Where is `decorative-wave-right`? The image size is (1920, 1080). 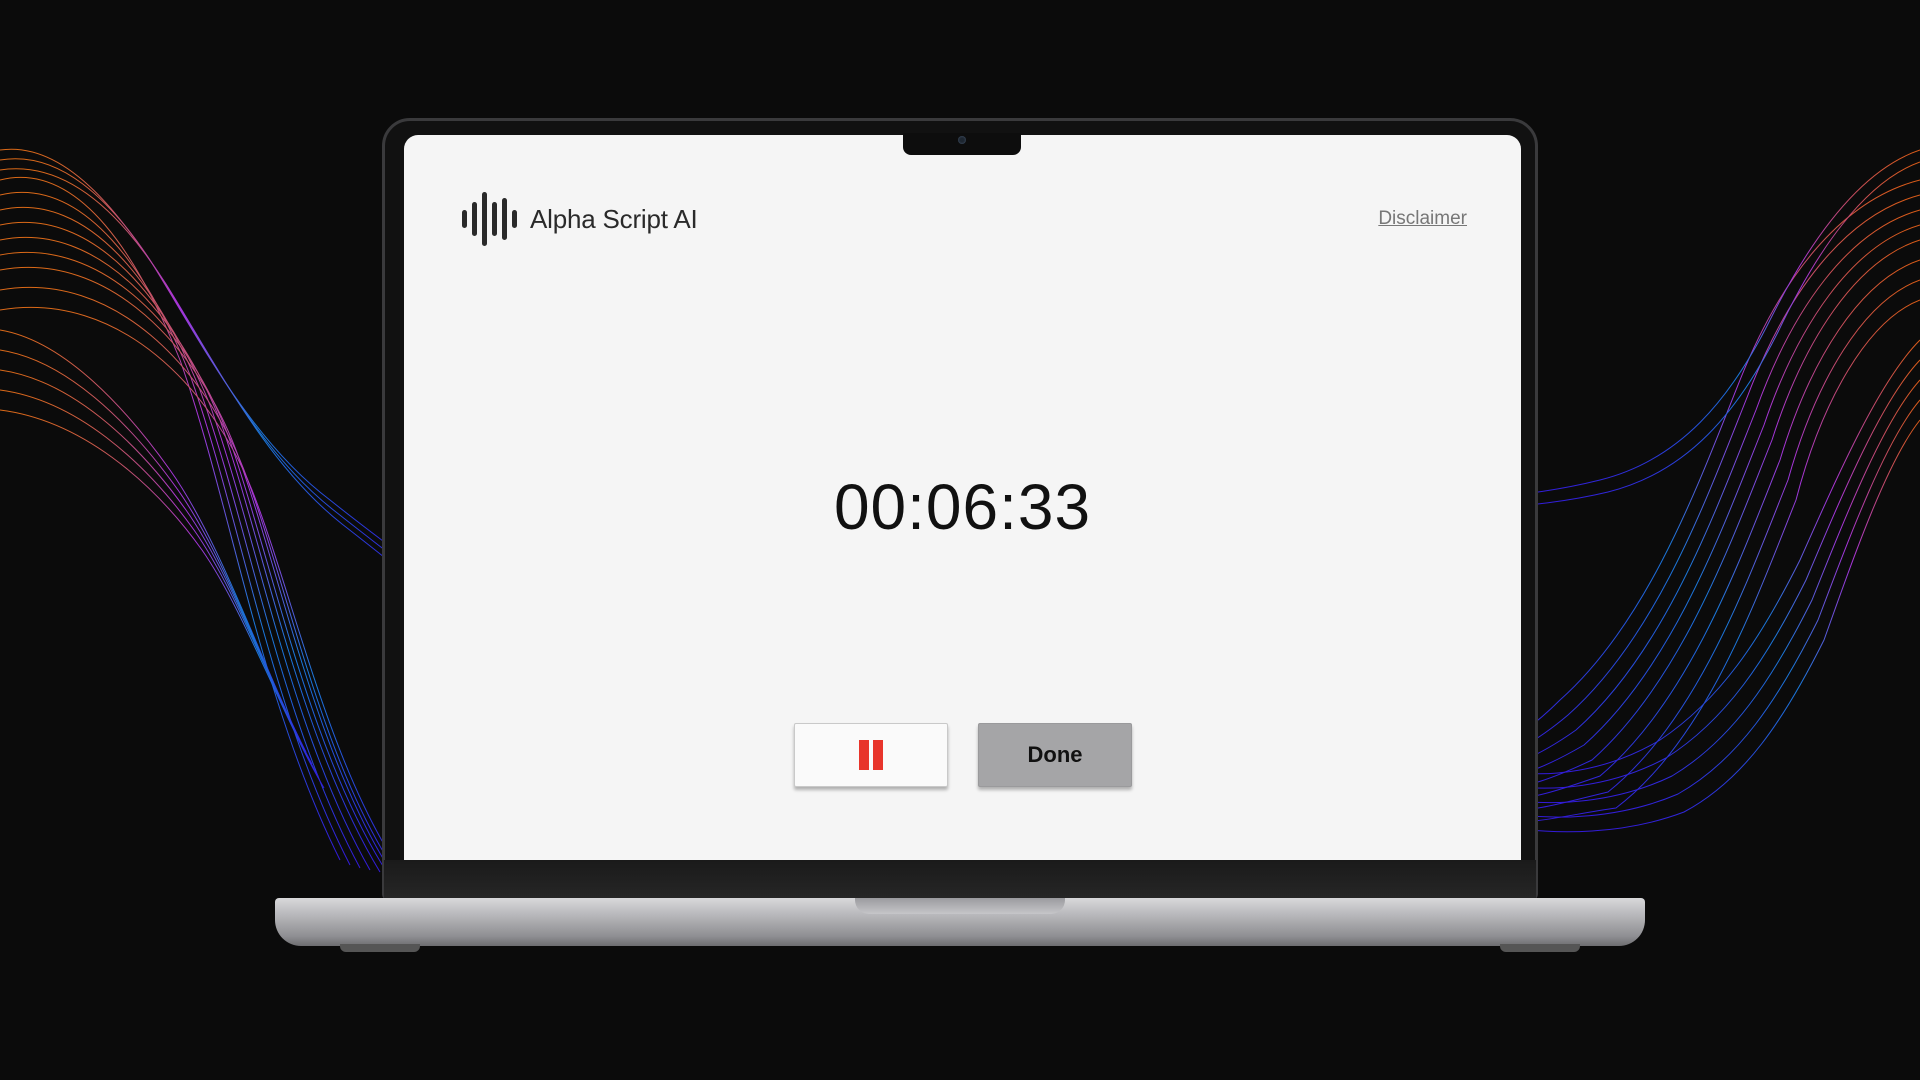
decorative-wave-right is located at coordinates (1710, 491).